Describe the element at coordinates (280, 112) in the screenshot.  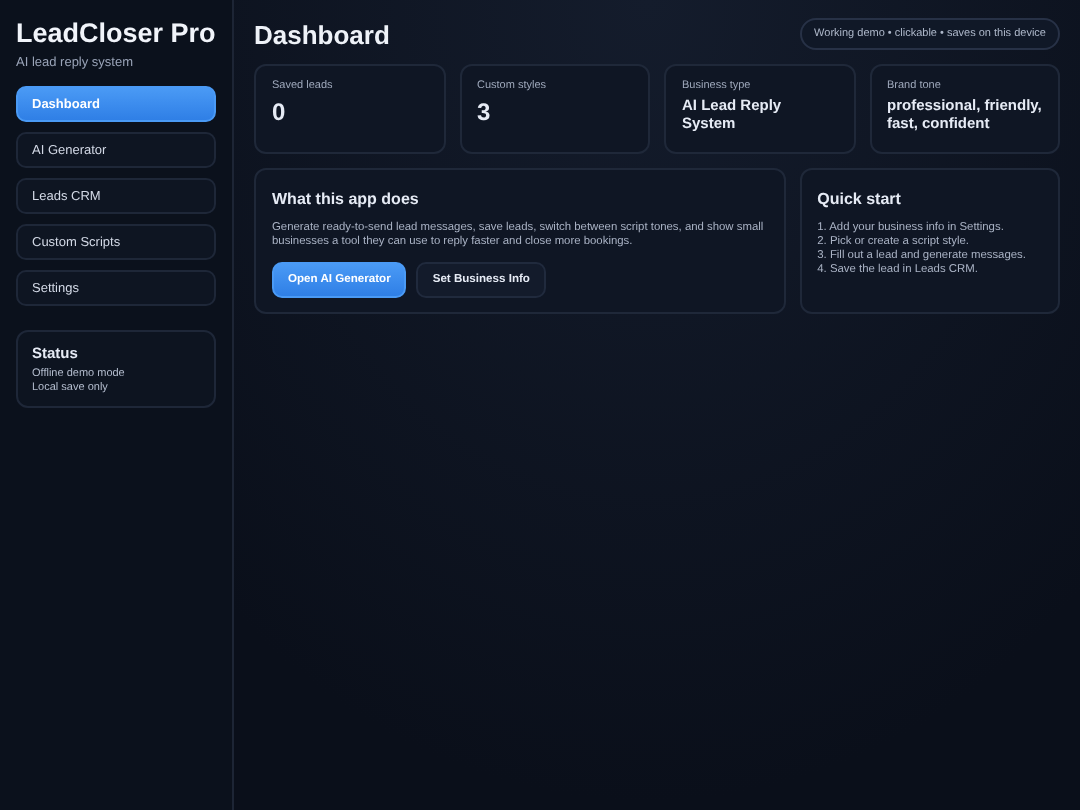
I see `stat-value: 0` at that location.